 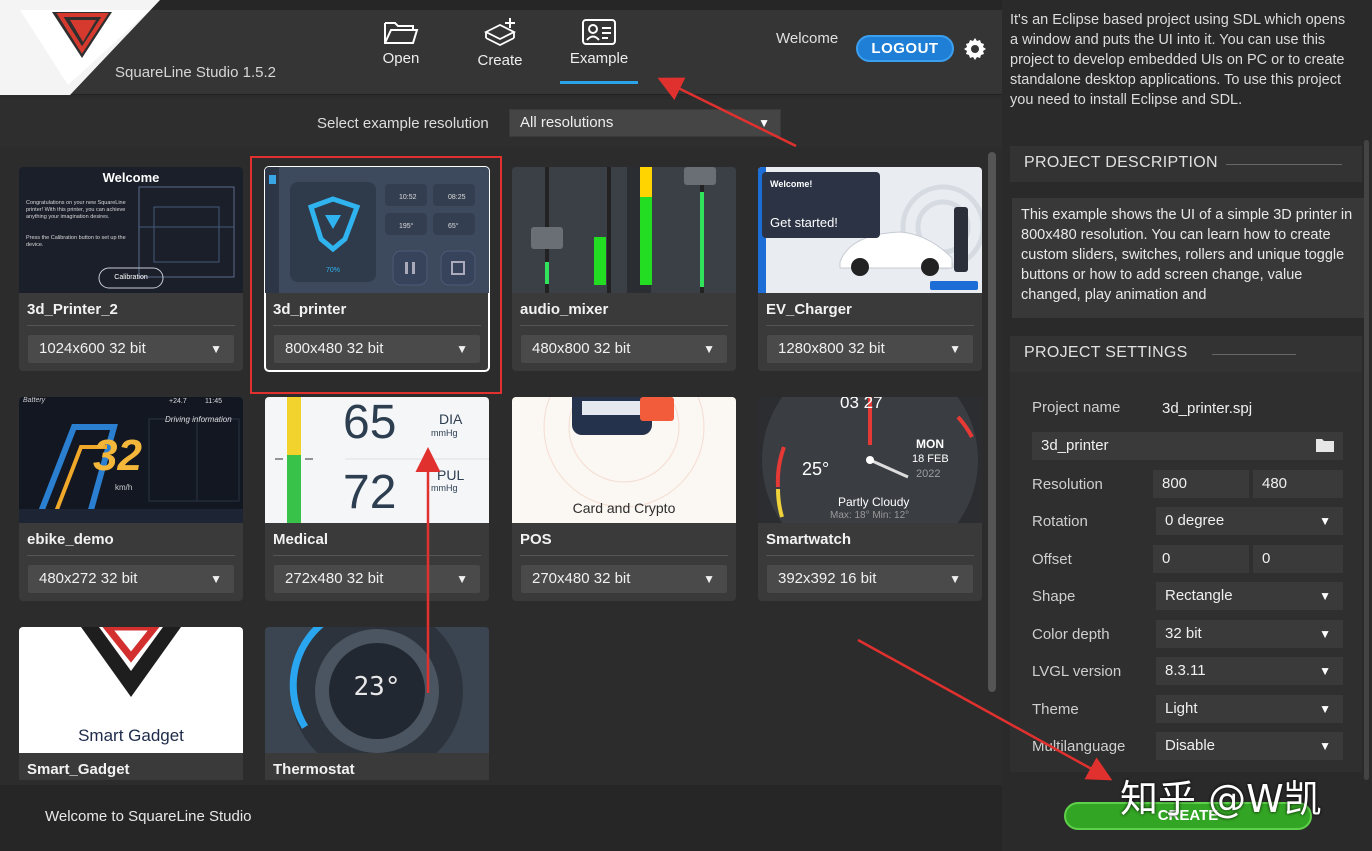 I want to click on example-name: Medical, so click(x=301, y=539).